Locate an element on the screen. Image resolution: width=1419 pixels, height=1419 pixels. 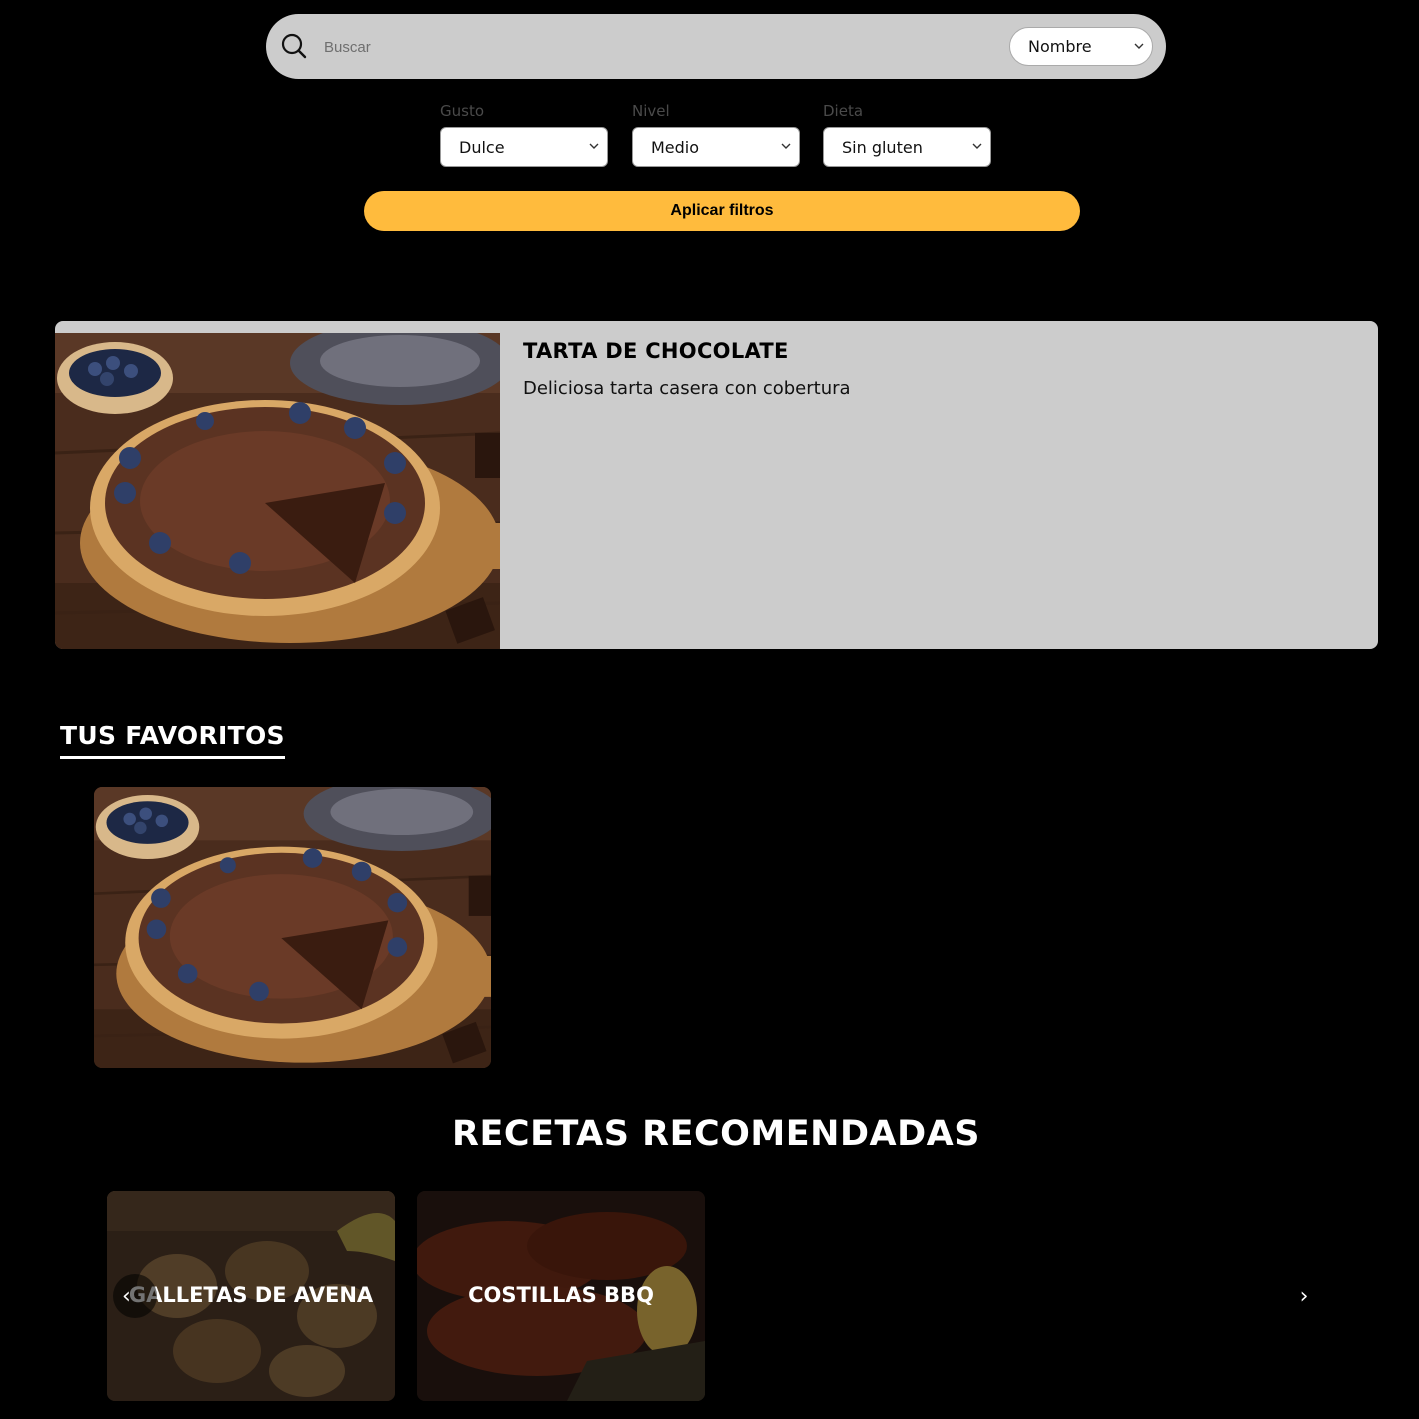
filter-nivel-select: Medio is located at coordinates (716, 147).